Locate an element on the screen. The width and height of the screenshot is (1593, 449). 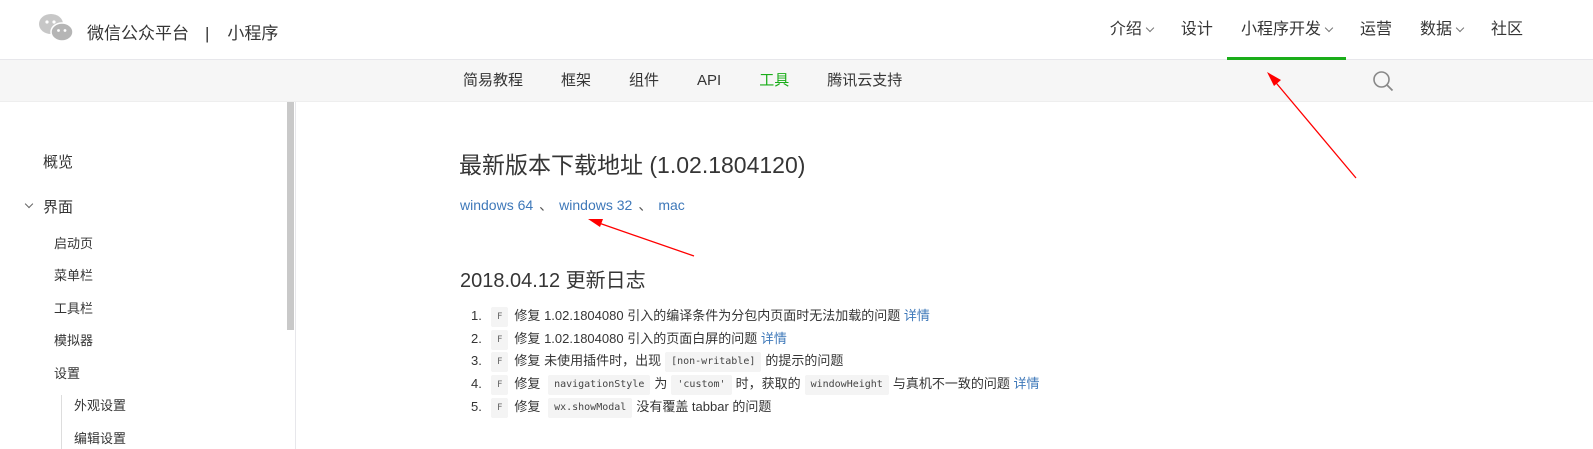
sidebar-item-editor: 编辑设置 is located at coordinates (100, 437).